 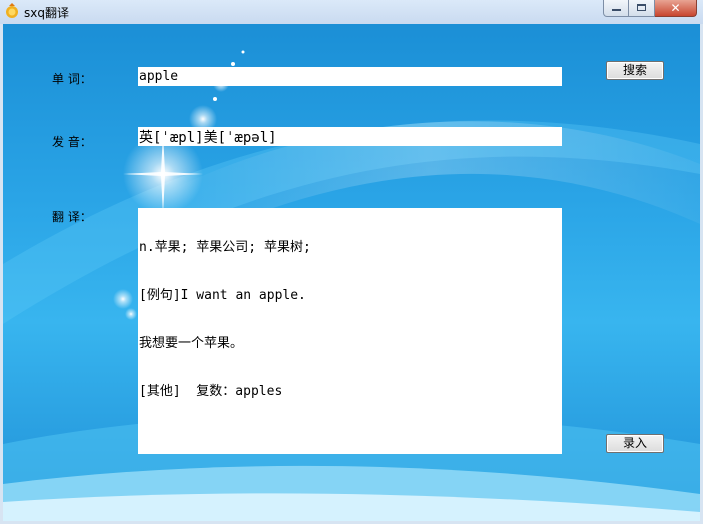 What do you see at coordinates (635, 70) in the screenshot?
I see `search-button: 搜索` at bounding box center [635, 70].